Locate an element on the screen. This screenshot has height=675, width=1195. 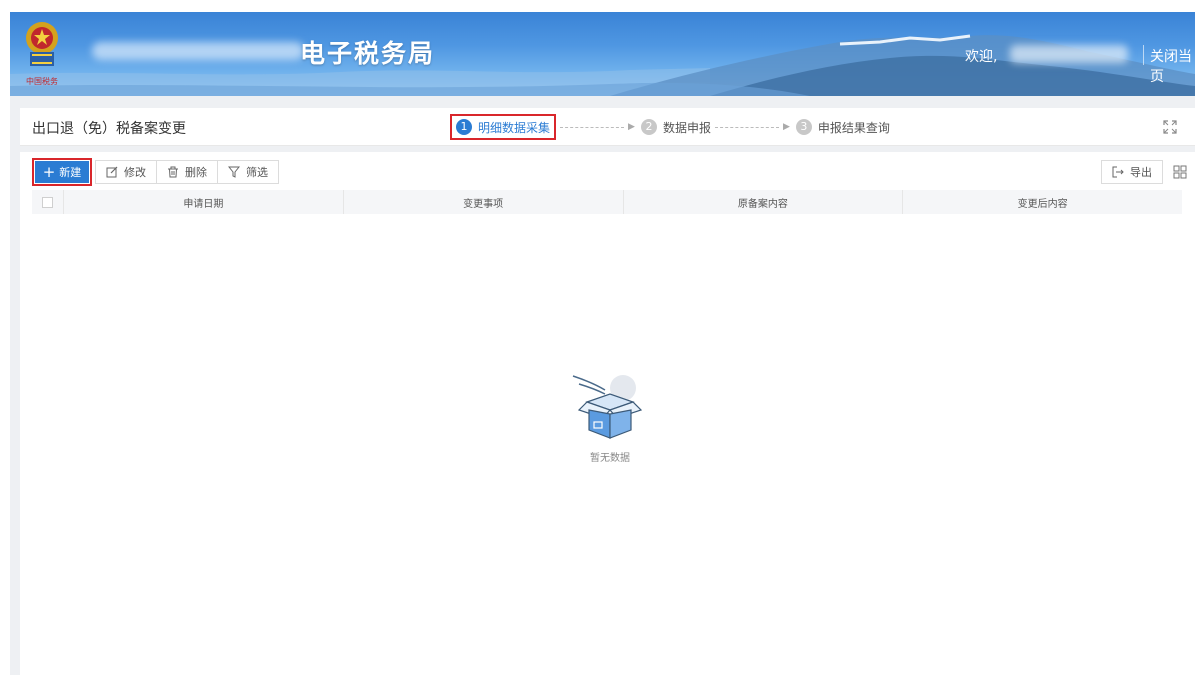
step-detail-collection: 1 明细数据采集 is located at coordinates (503, 127).